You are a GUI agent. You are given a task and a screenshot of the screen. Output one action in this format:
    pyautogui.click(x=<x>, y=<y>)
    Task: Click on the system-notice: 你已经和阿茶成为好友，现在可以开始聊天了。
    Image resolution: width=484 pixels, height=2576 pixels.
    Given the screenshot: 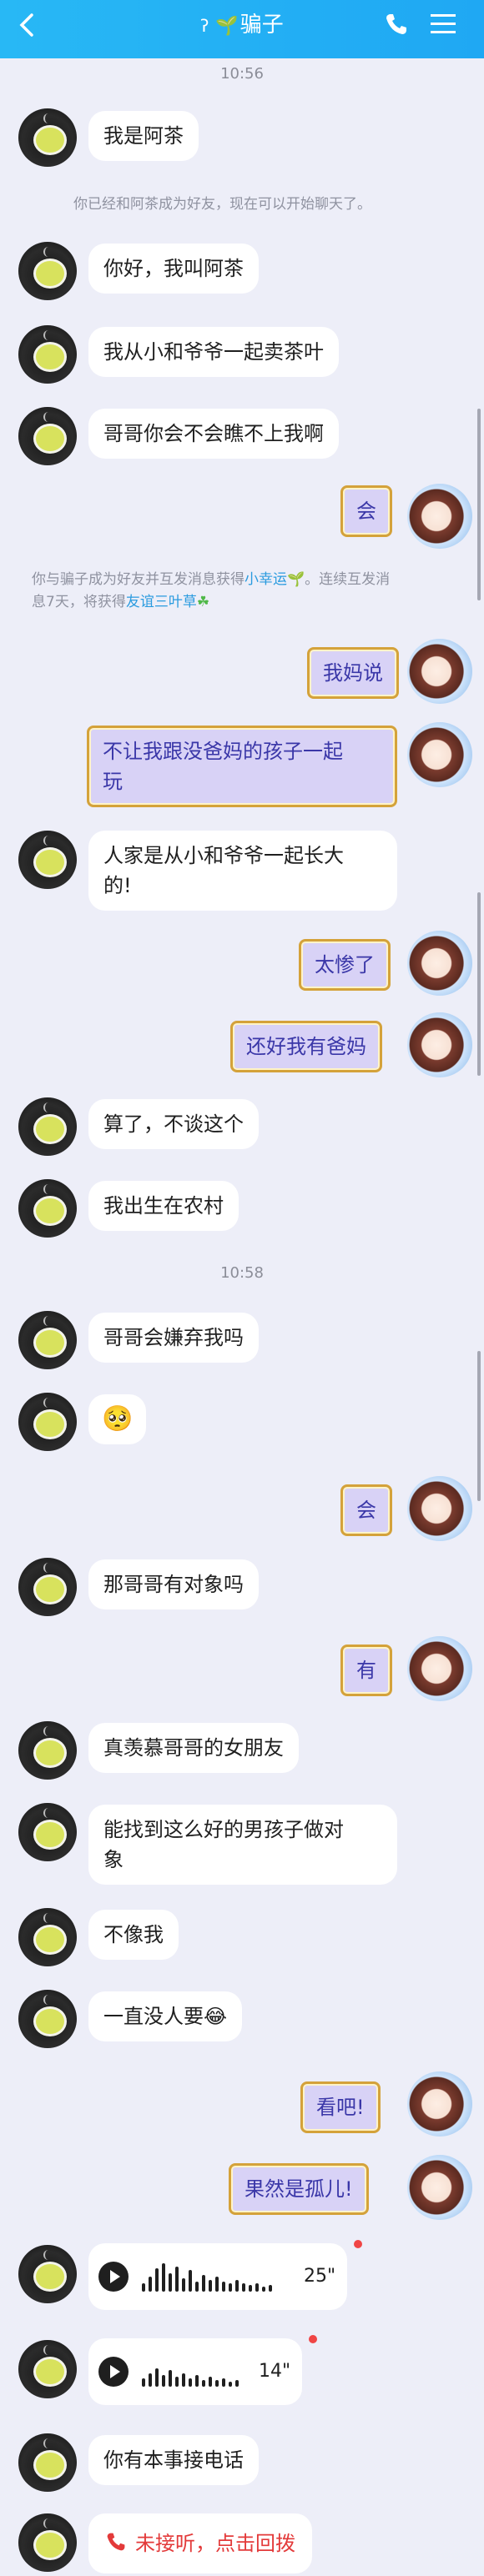 What is the action you would take?
    pyautogui.click(x=222, y=204)
    